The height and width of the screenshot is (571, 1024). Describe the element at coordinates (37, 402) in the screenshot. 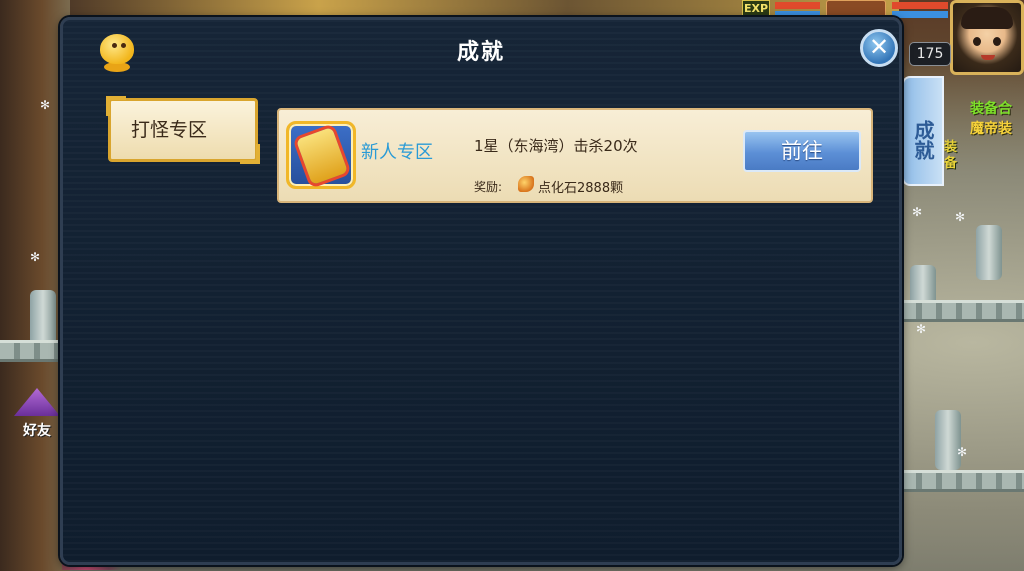

I see `hat-icon` at that location.